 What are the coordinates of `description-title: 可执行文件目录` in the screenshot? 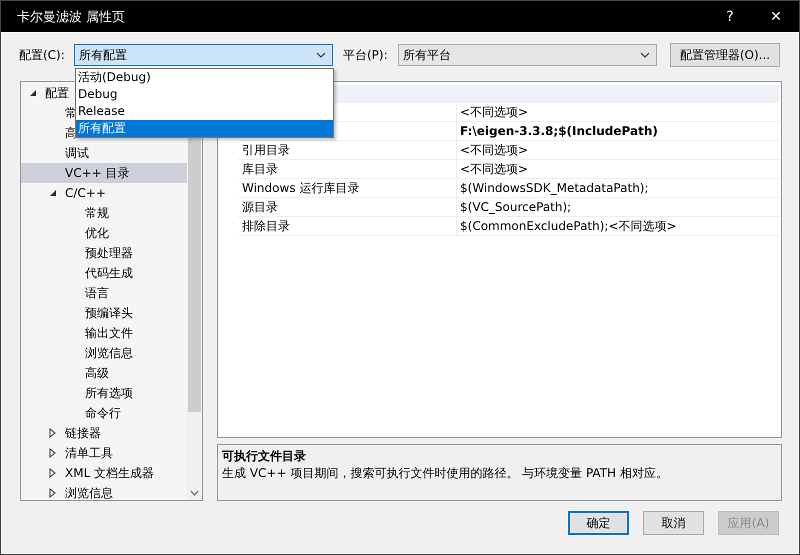 It's located at (264, 456).